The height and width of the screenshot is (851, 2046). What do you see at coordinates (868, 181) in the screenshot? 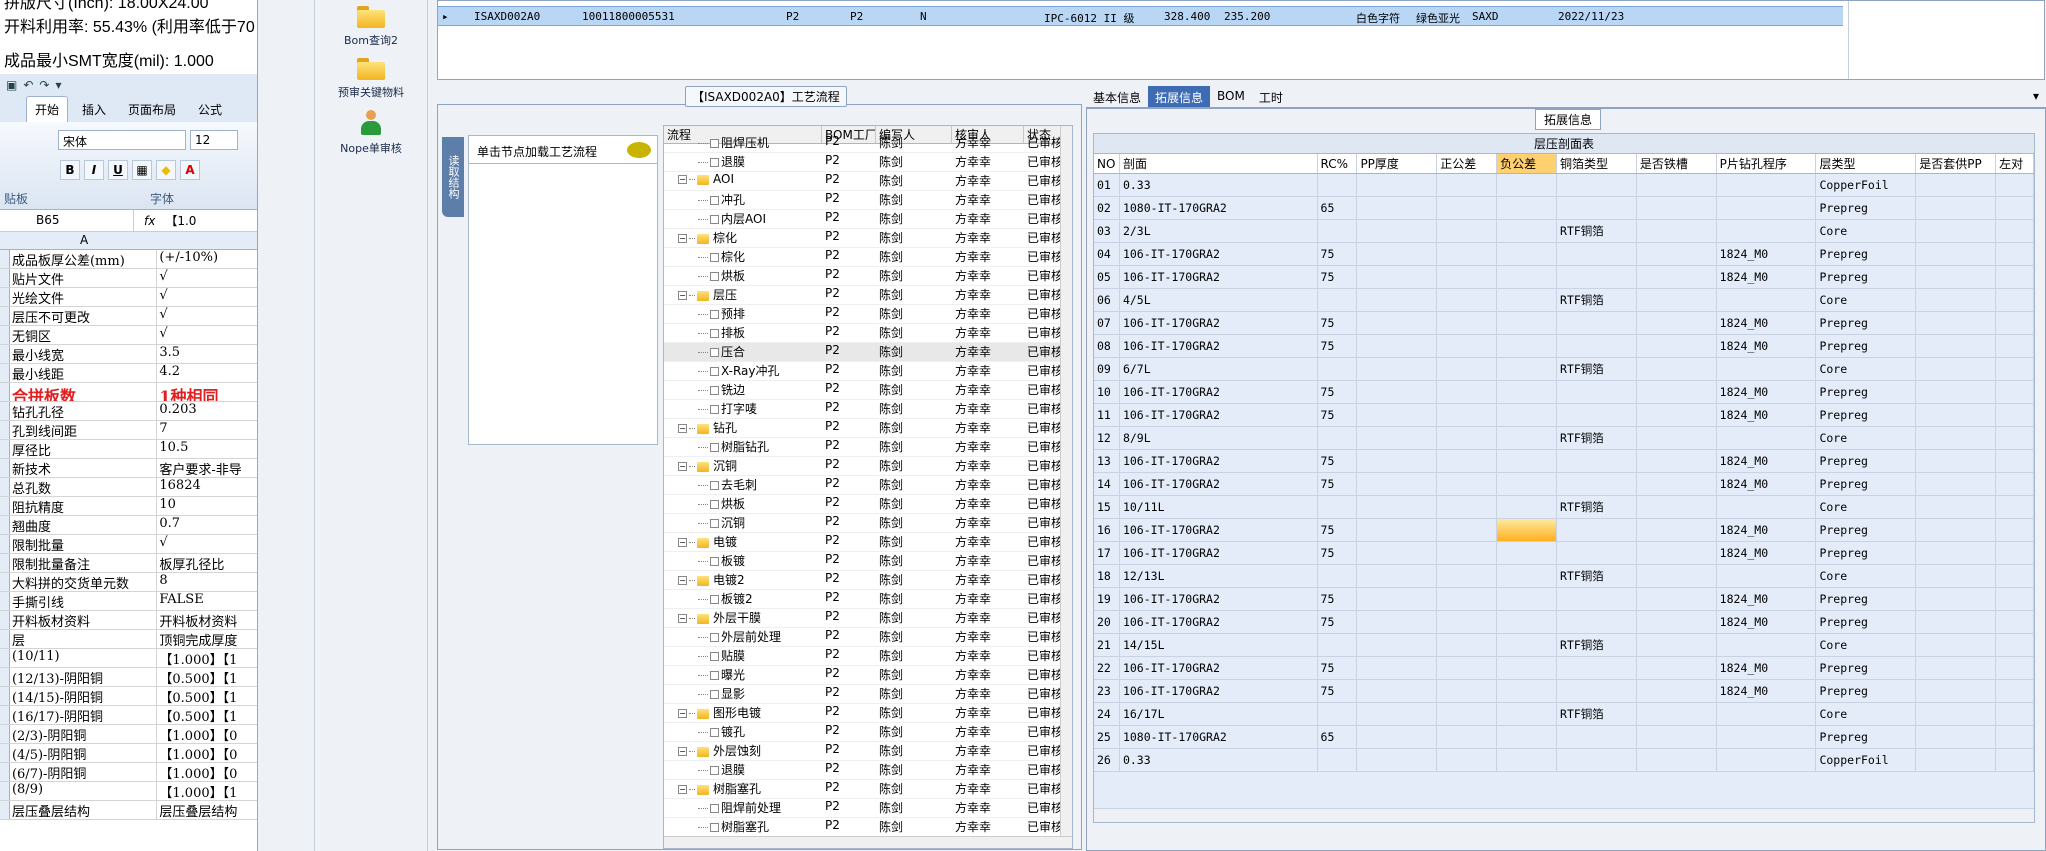
I see `process-row: − AOI P2 陈剑 方幸幸 已审核` at bounding box center [868, 181].